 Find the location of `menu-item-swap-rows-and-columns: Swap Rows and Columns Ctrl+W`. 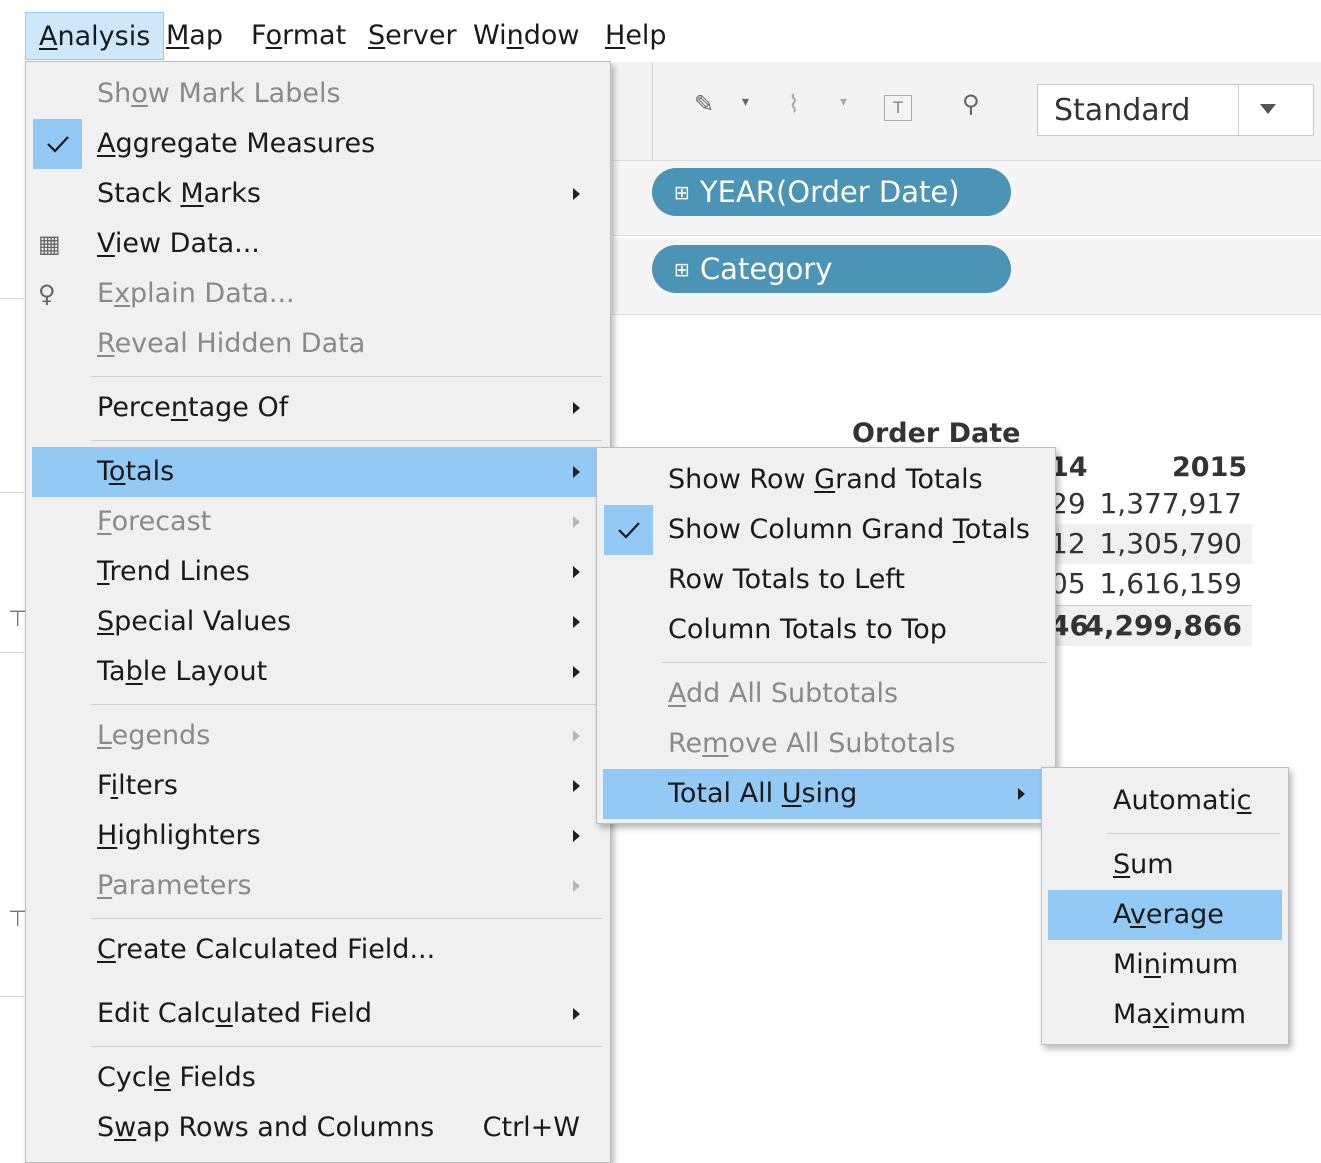

menu-item-swap-rows-and-columns: Swap Rows and Columns Ctrl+W is located at coordinates (318, 1128).